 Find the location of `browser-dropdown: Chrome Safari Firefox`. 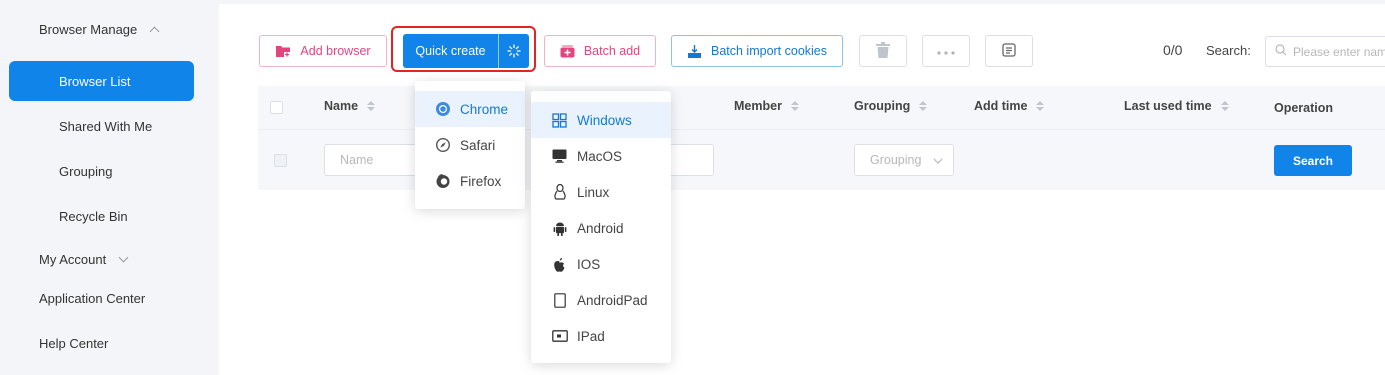

browser-dropdown: Chrome Safari Firefox is located at coordinates (470, 145).